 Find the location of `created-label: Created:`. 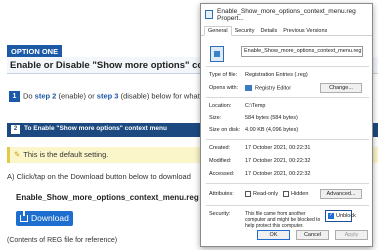

created-label: Created: is located at coordinates (220, 148).